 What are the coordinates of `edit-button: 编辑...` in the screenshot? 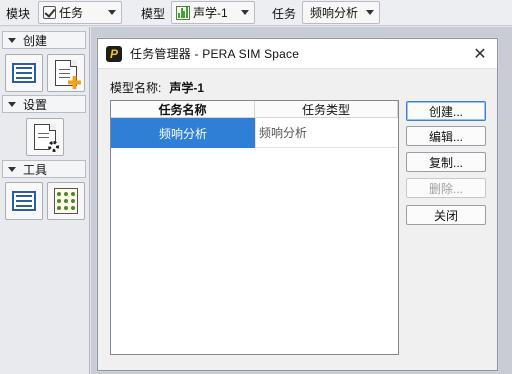 It's located at (446, 136).